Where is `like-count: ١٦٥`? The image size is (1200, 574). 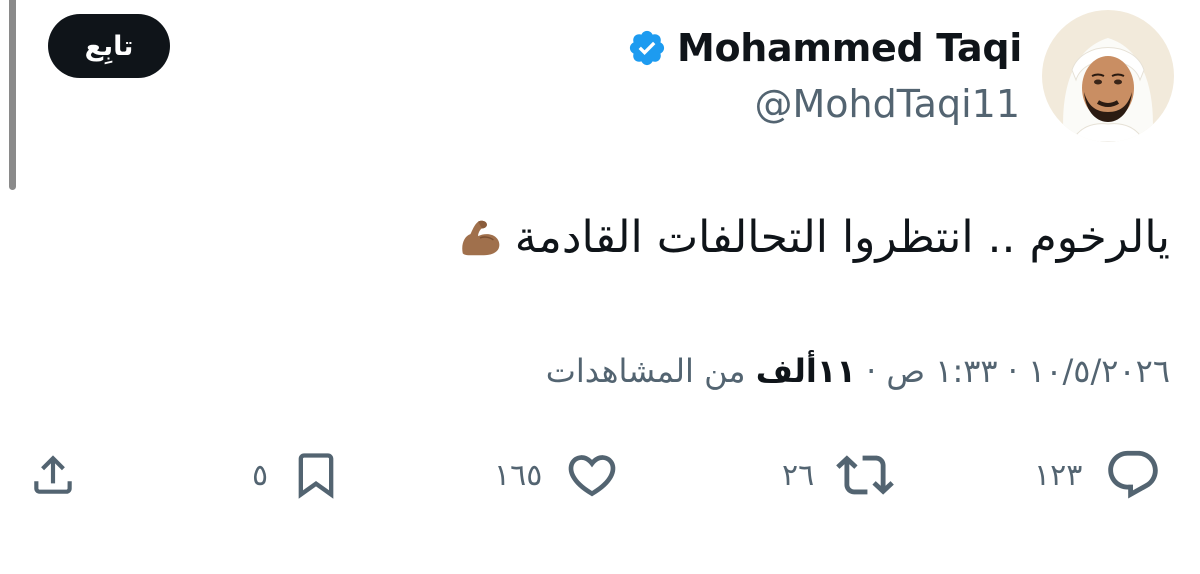 like-count: ١٦٥ is located at coordinates (518, 475).